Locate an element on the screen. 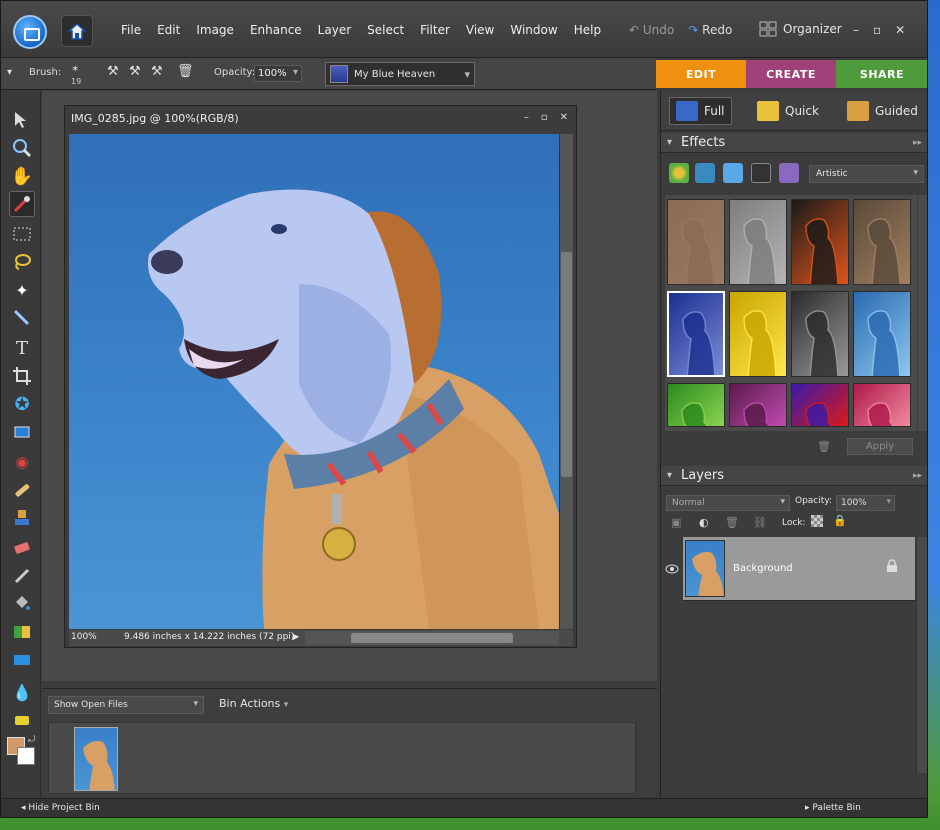 The width and height of the screenshot is (940, 830). healing-brush-tool-icon is located at coordinates (22, 490).